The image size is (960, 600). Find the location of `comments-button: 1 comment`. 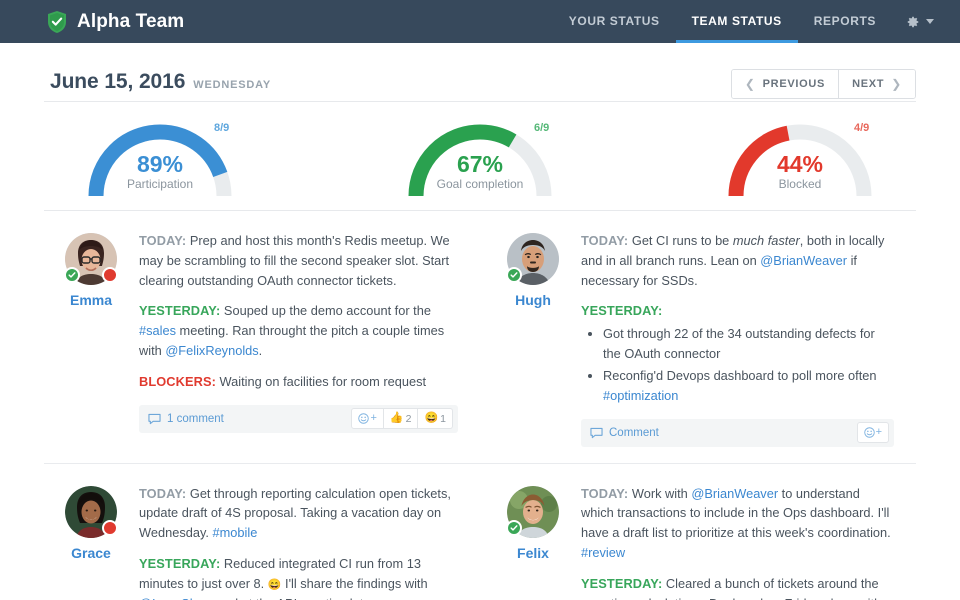

comments-button: 1 comment is located at coordinates (186, 419).